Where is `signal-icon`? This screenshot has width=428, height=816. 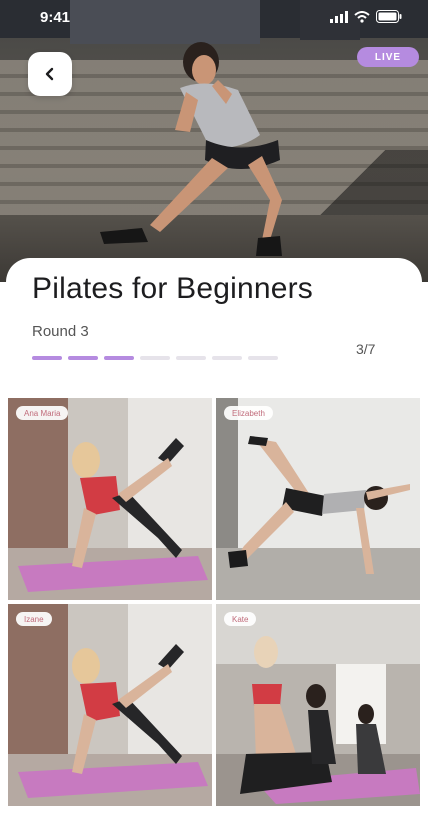
signal-icon is located at coordinates (339, 16).